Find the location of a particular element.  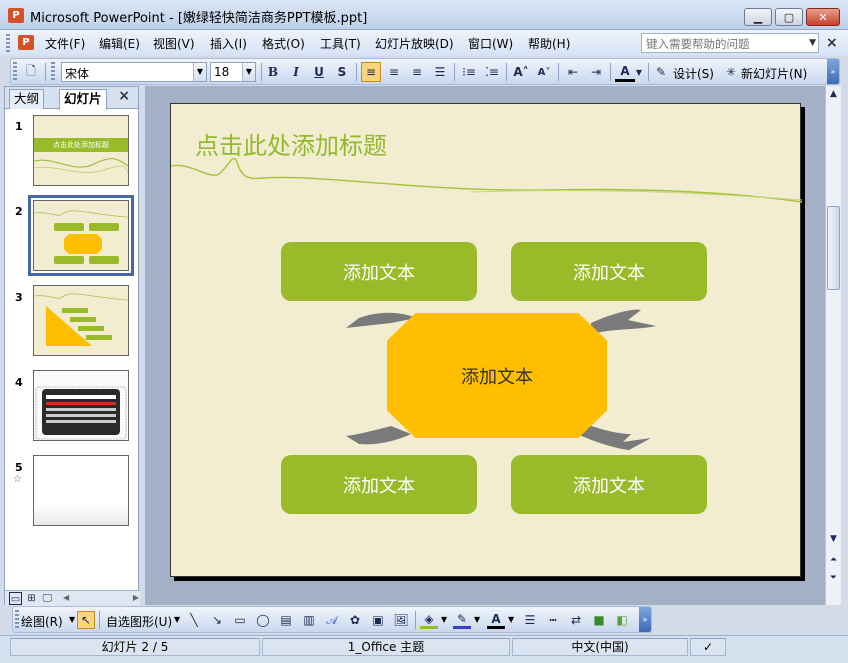

clipart-icon: ▣ is located at coordinates (378, 620).